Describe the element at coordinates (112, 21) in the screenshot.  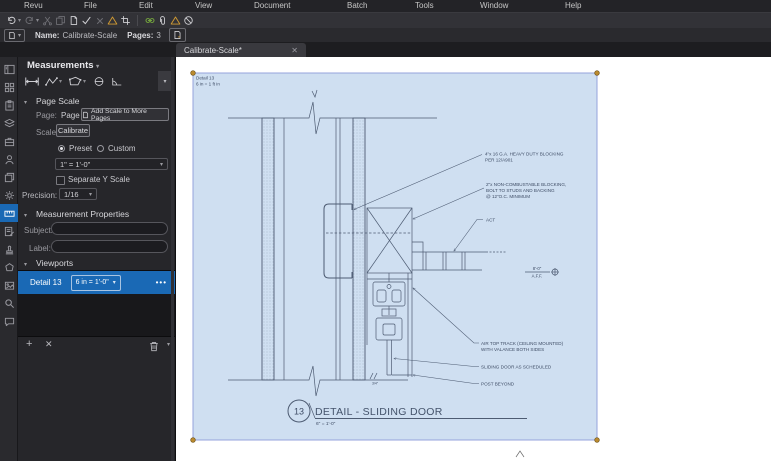
I see `flatten-alert-icon` at that location.